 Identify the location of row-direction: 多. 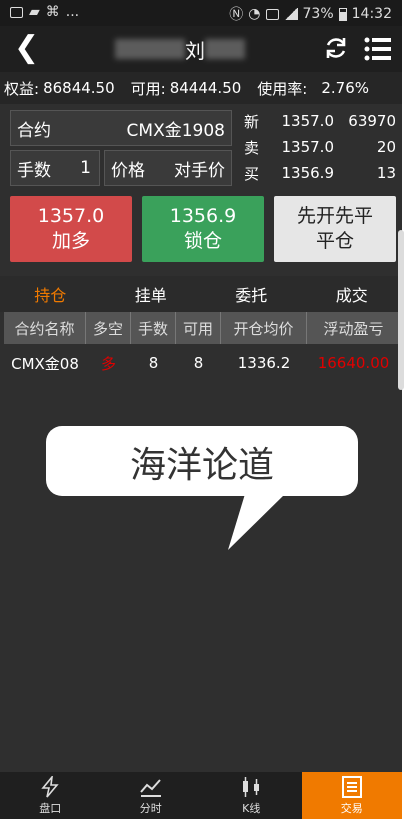
(108, 363).